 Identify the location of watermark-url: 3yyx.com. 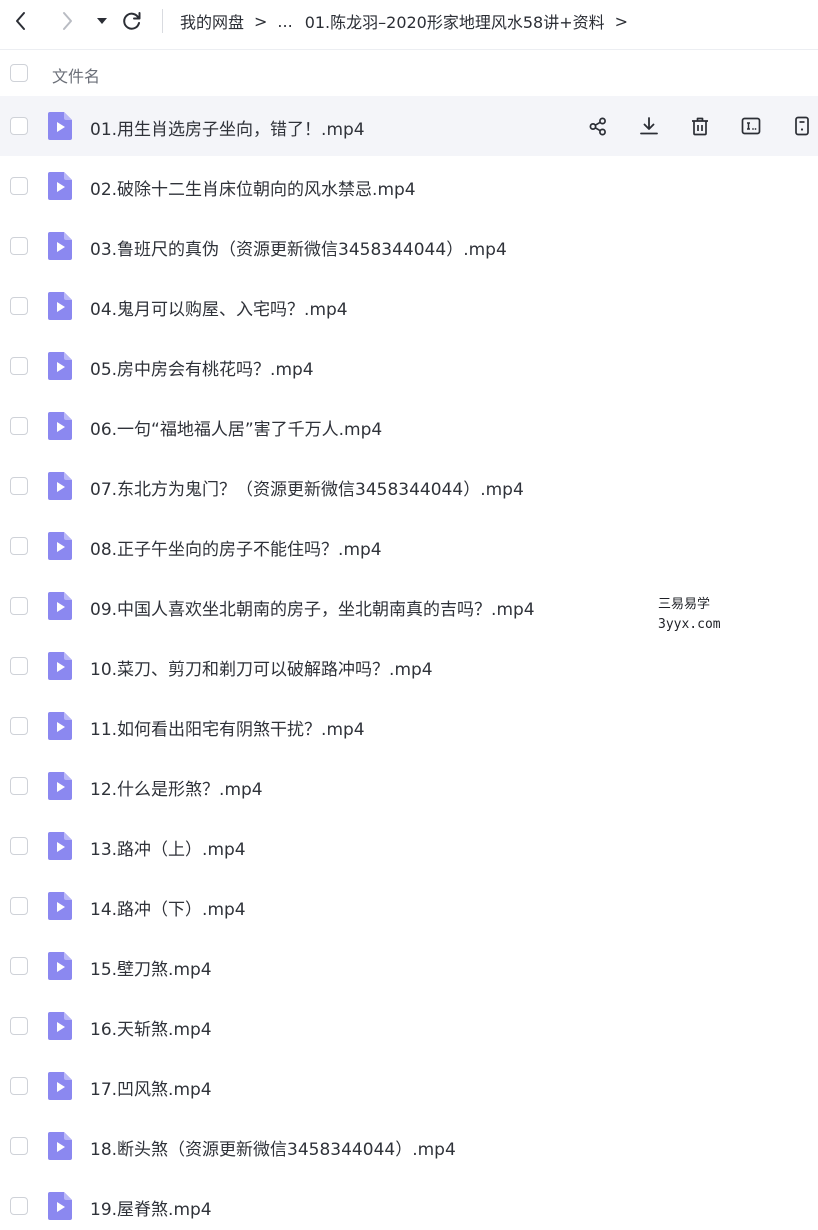
(689, 624).